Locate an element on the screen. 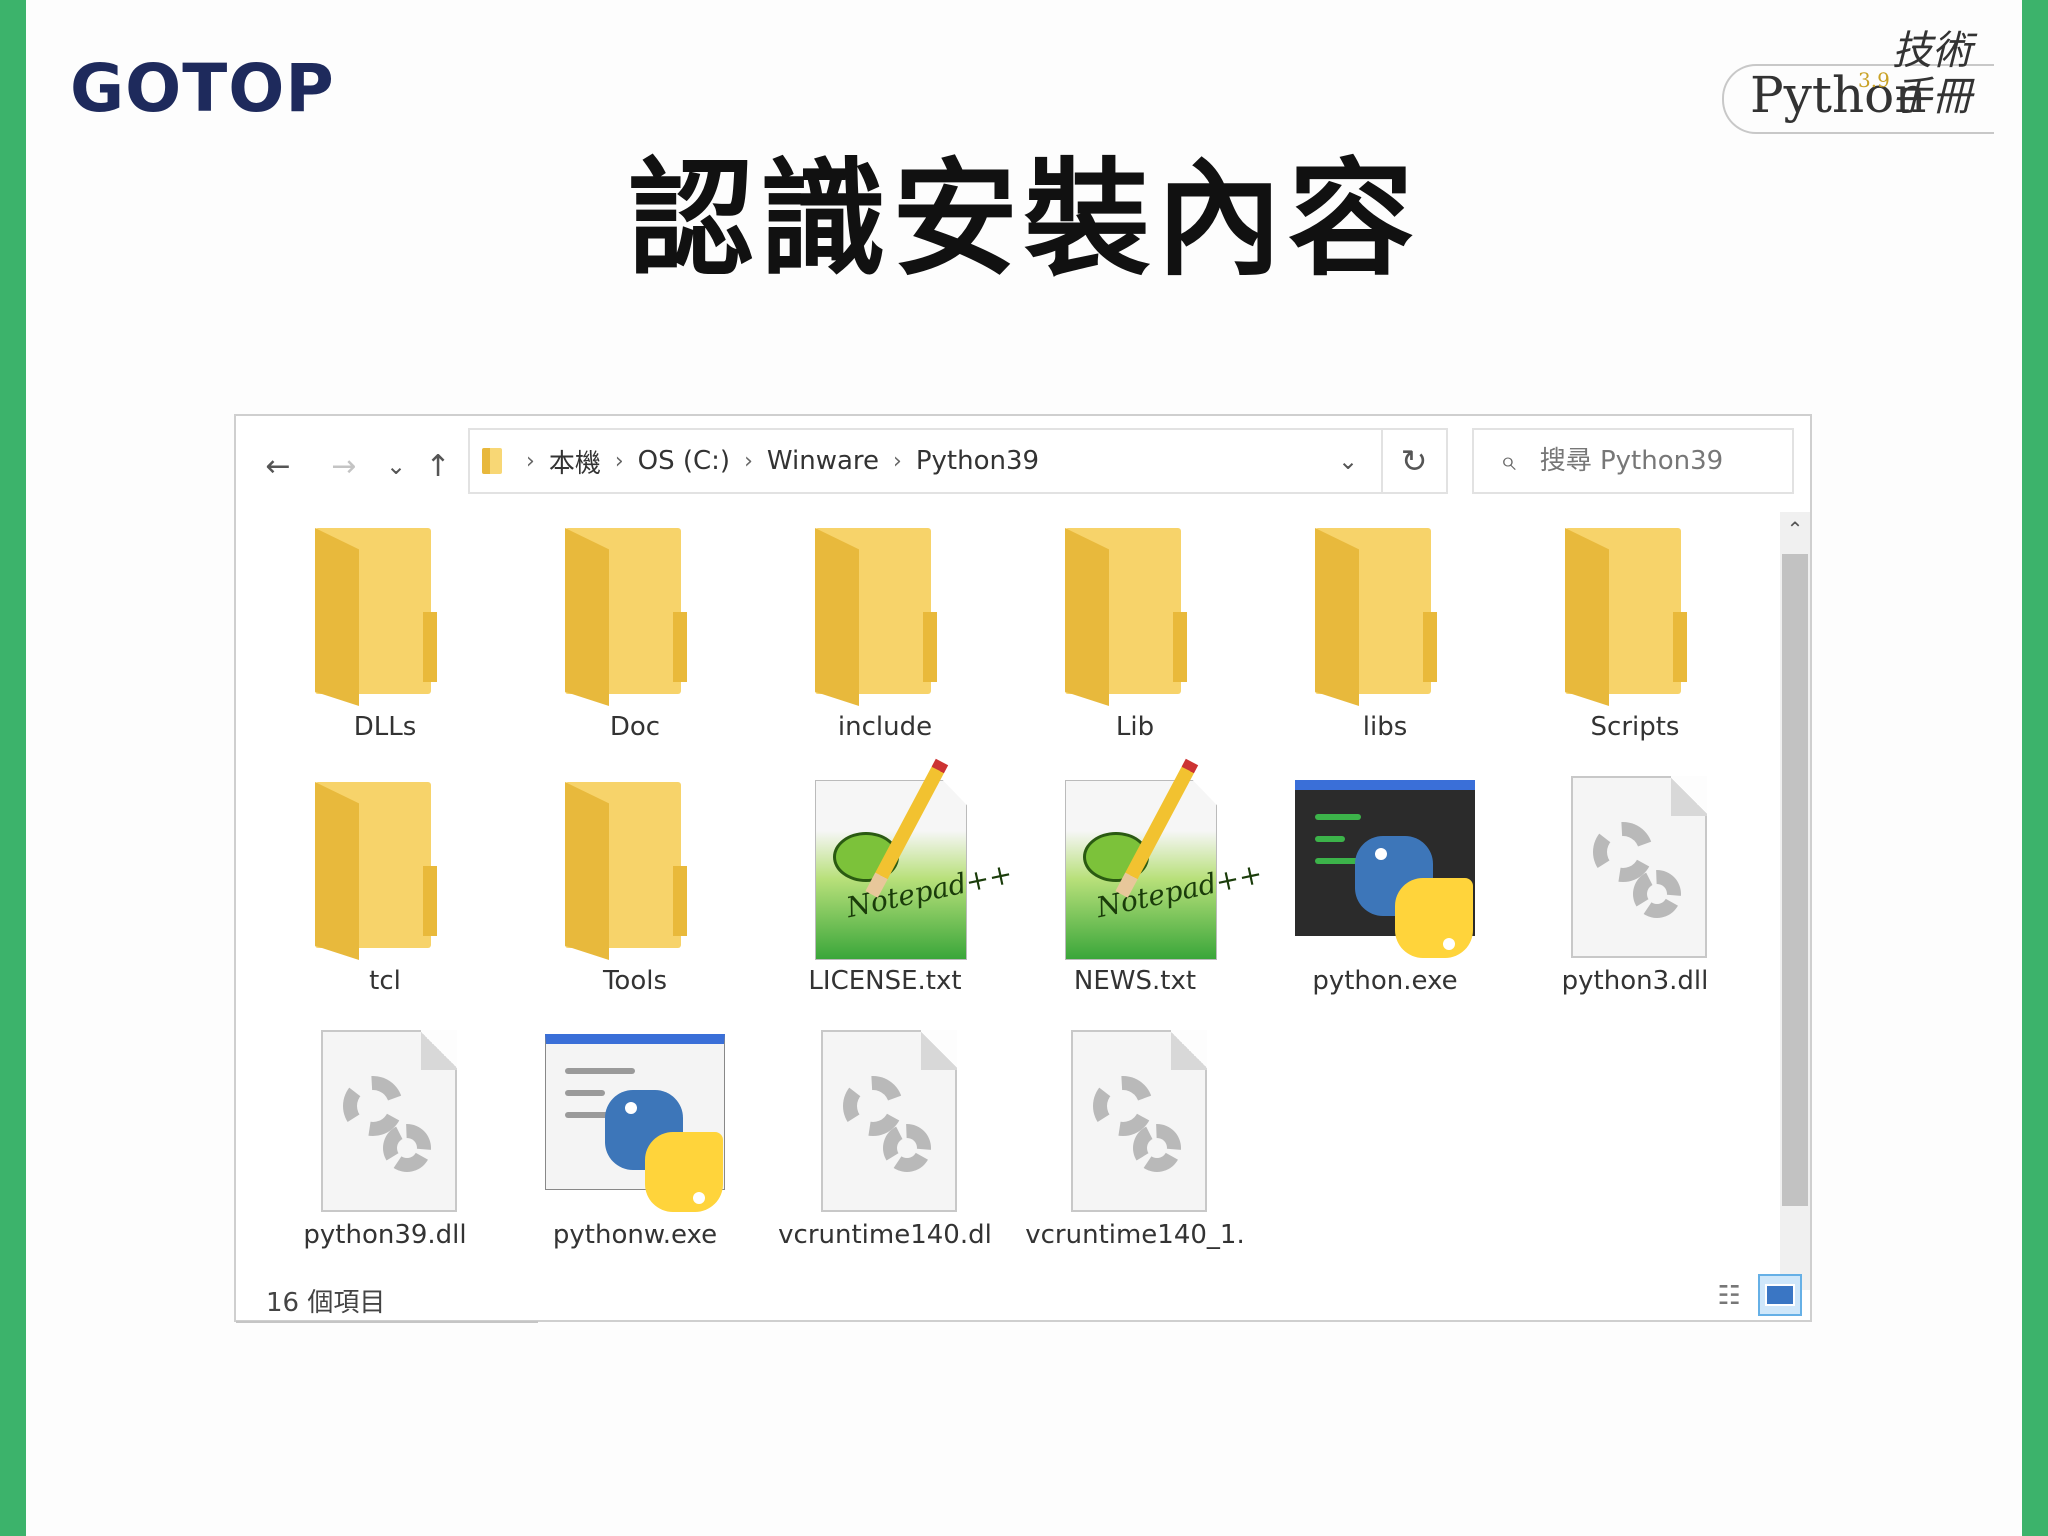  refresh-icon: ↻ is located at coordinates (1415, 461).